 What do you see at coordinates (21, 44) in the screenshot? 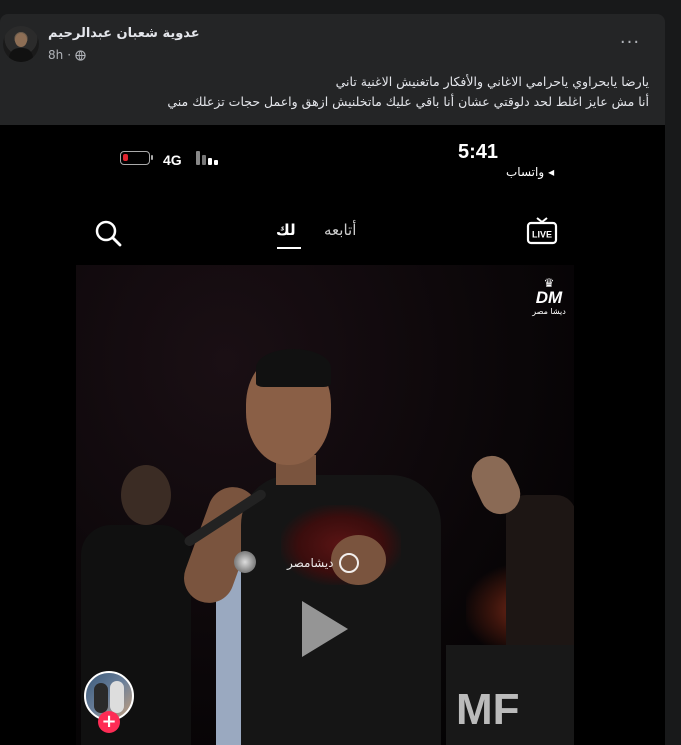
I see `author-avatar` at bounding box center [21, 44].